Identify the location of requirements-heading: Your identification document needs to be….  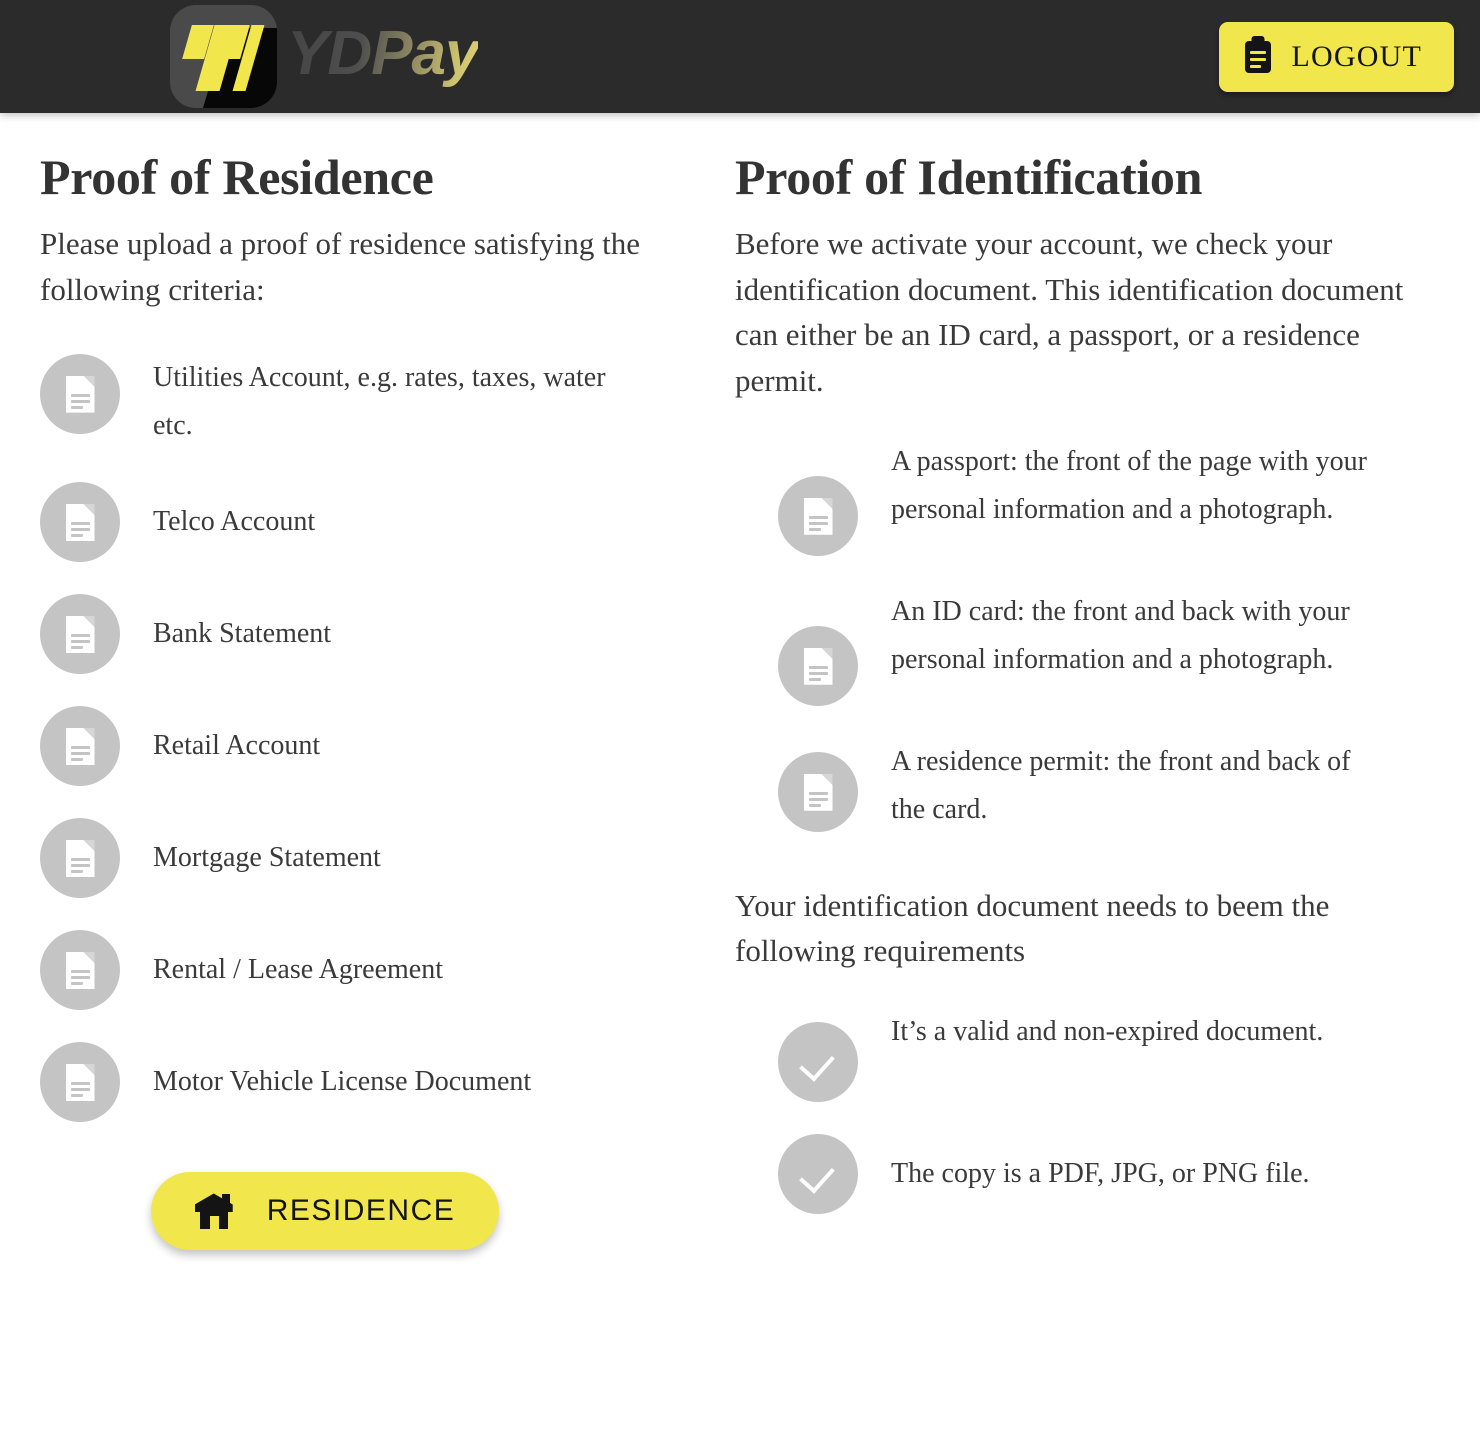
(1032, 928).